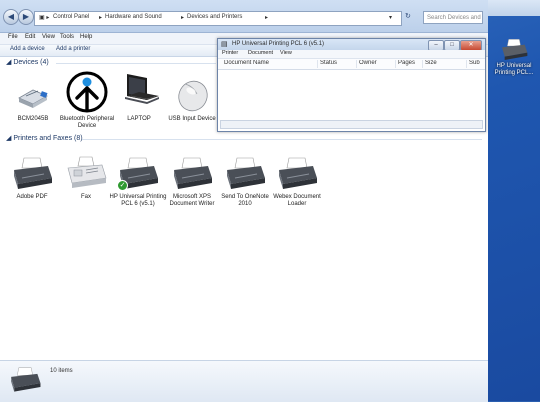 The height and width of the screenshot is (402, 540). What do you see at coordinates (13, 37) in the screenshot?
I see `menu-file: File` at bounding box center [13, 37].